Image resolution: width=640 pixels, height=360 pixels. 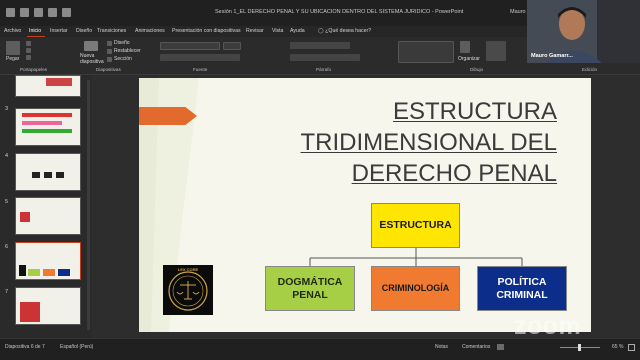 I want to click on slide-number: 5, so click(x=7, y=202).